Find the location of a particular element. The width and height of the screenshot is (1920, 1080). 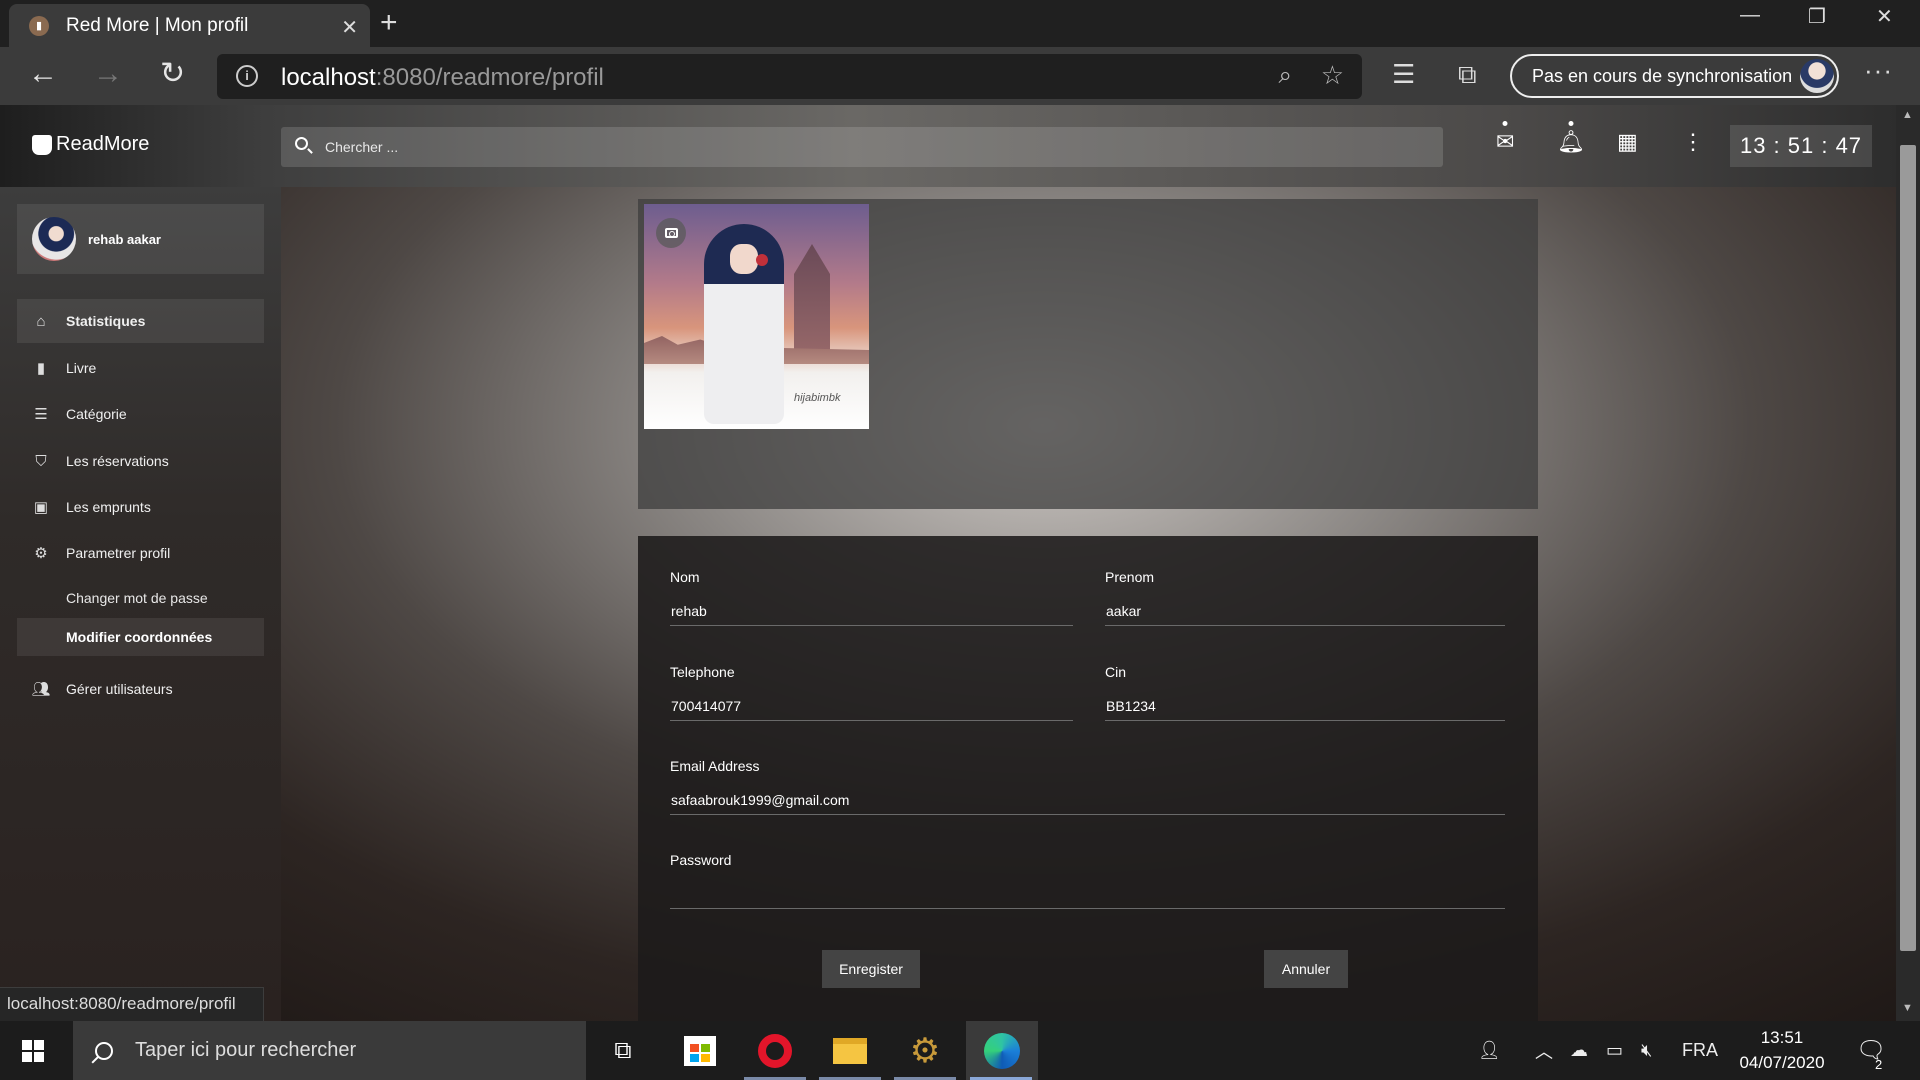

people-icon: 👤︎ is located at coordinates (1489, 1050).